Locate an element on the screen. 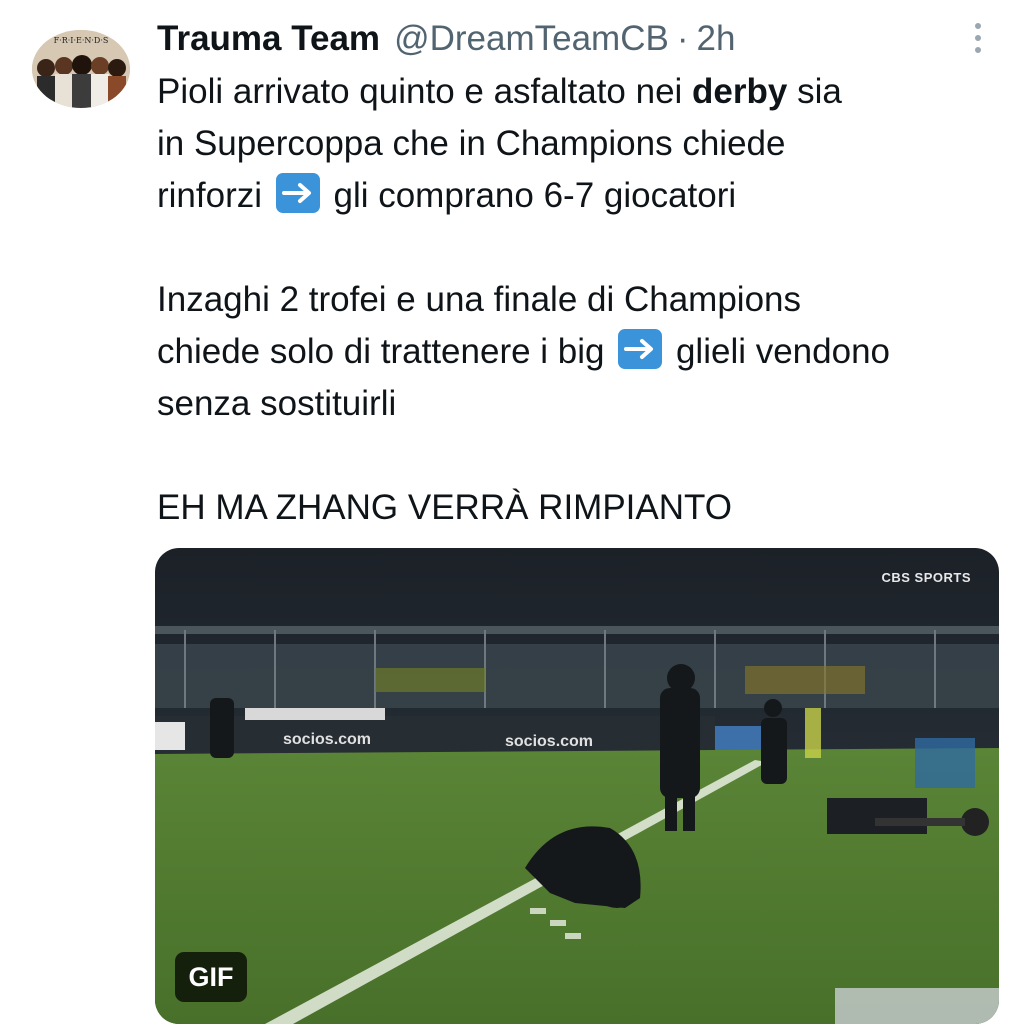  tweet-line: senza sostituirli is located at coordinates (277, 403).